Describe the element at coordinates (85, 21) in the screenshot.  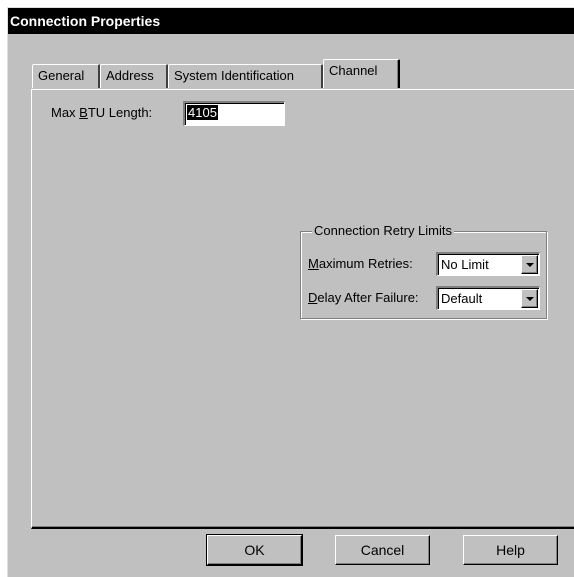
I see `window-title: Connection Properties` at that location.